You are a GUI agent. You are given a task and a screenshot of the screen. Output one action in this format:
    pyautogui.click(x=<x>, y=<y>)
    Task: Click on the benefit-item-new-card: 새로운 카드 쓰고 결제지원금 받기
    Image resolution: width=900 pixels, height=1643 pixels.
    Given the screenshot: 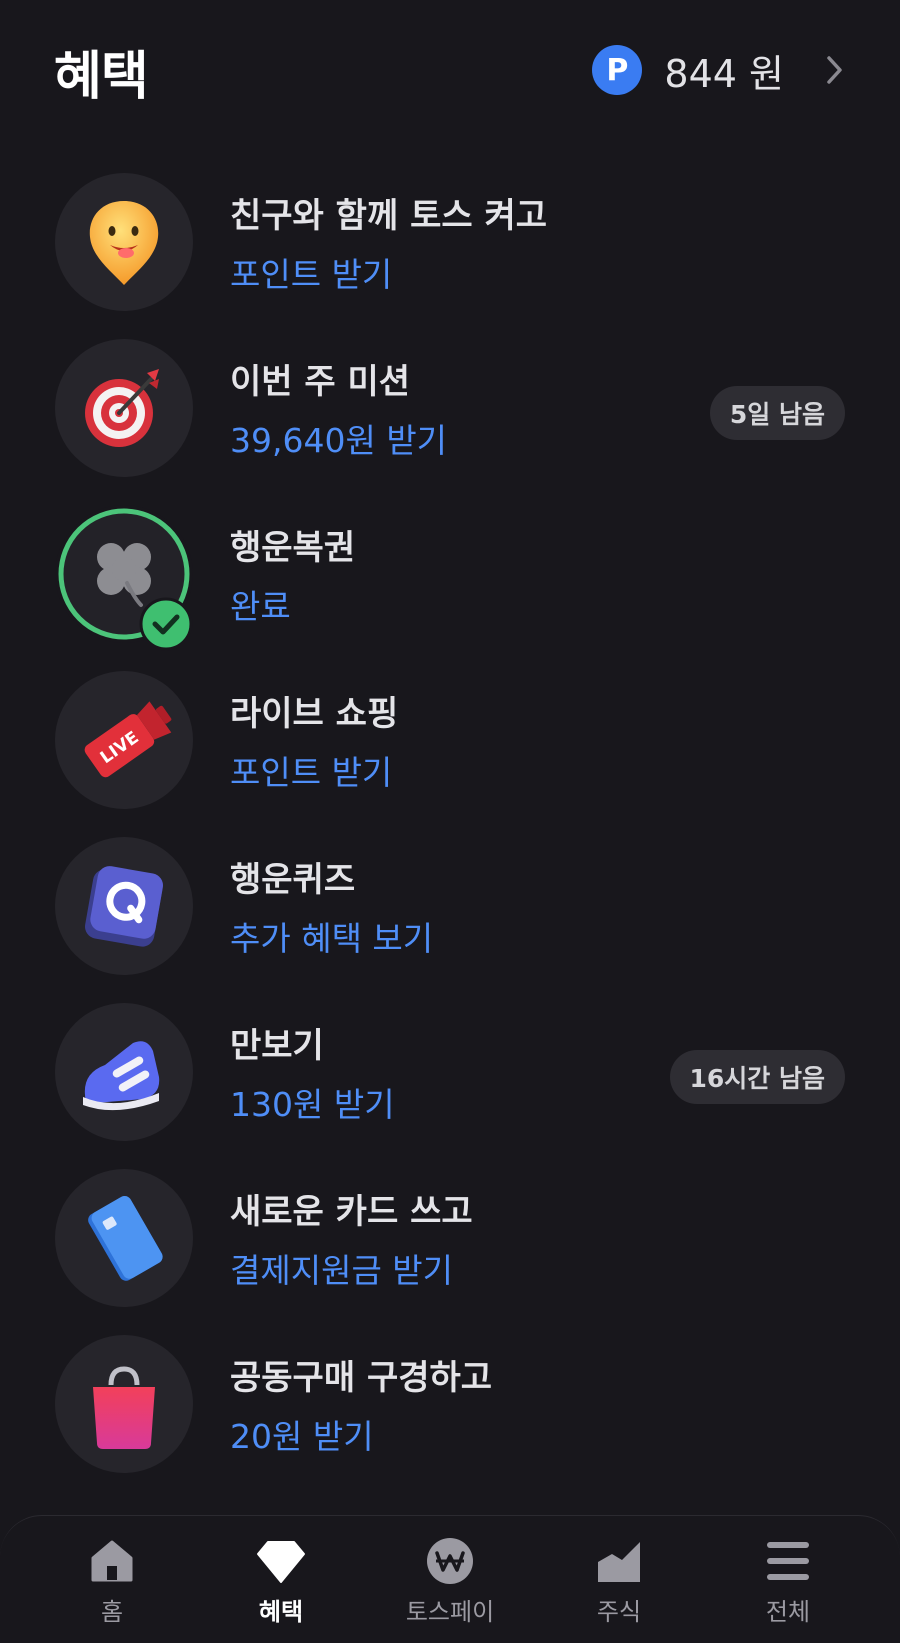 What is the action you would take?
    pyautogui.click(x=450, y=1230)
    